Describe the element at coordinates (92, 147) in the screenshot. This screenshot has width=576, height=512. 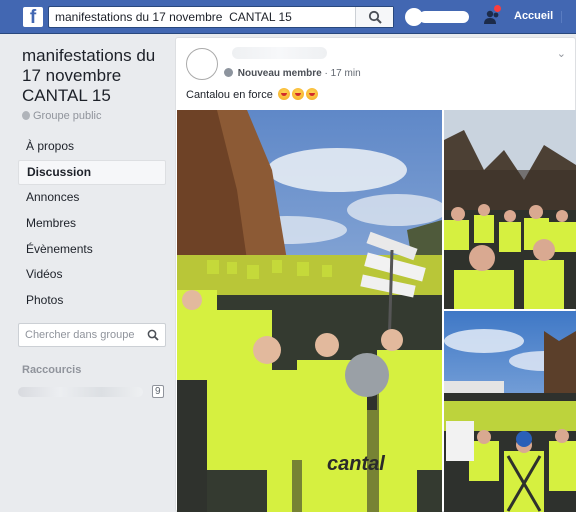
I see `nav-item-about: À propos` at that location.